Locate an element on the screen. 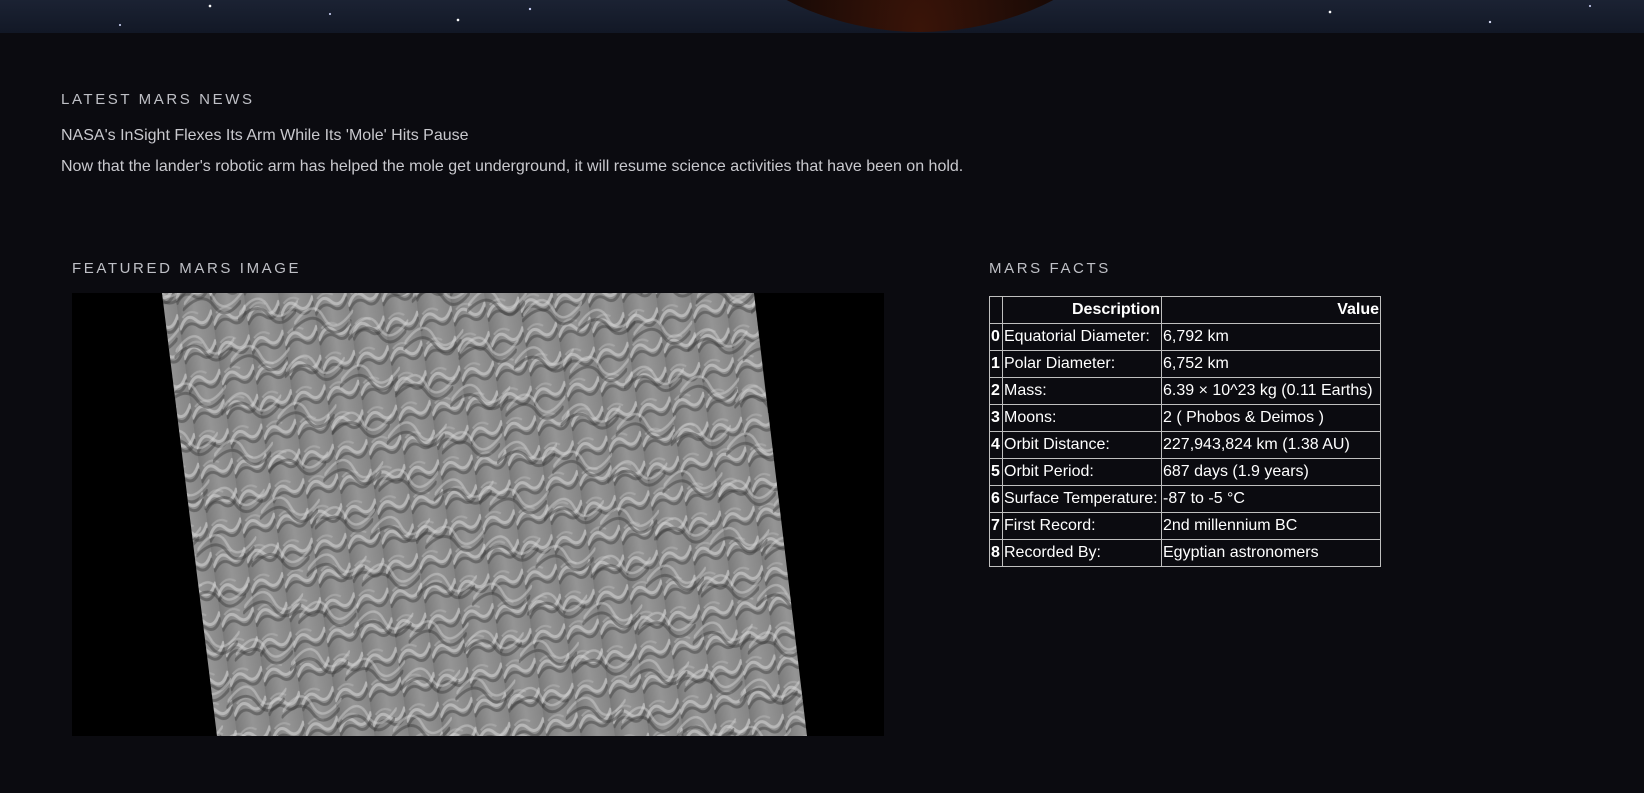 The width and height of the screenshot is (1644, 793). row-index: 8 is located at coordinates (996, 553).